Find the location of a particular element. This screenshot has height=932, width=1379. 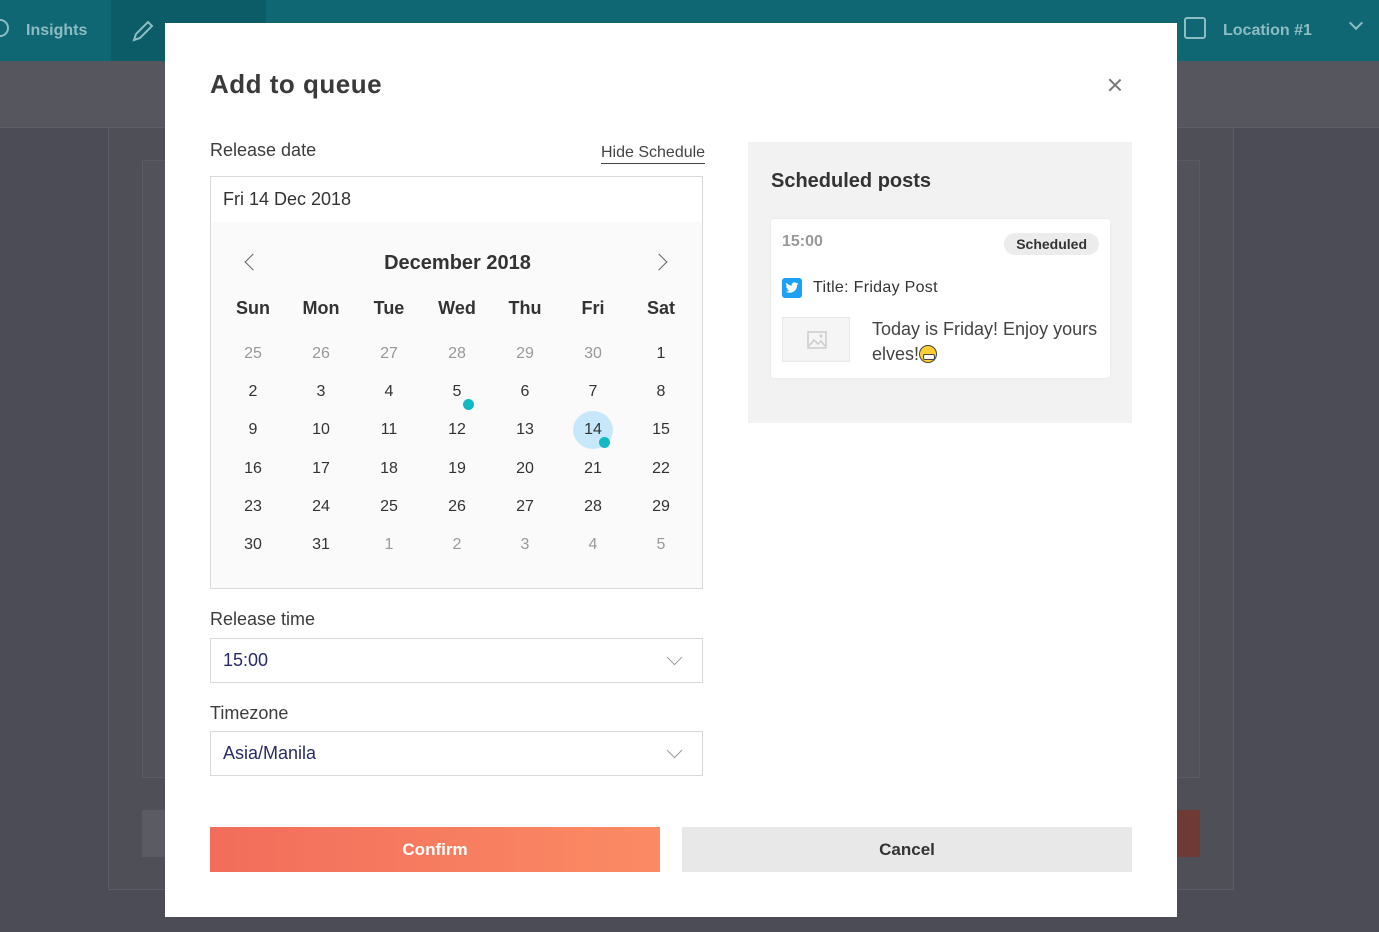

timezone-label: Timezone is located at coordinates (249, 713).